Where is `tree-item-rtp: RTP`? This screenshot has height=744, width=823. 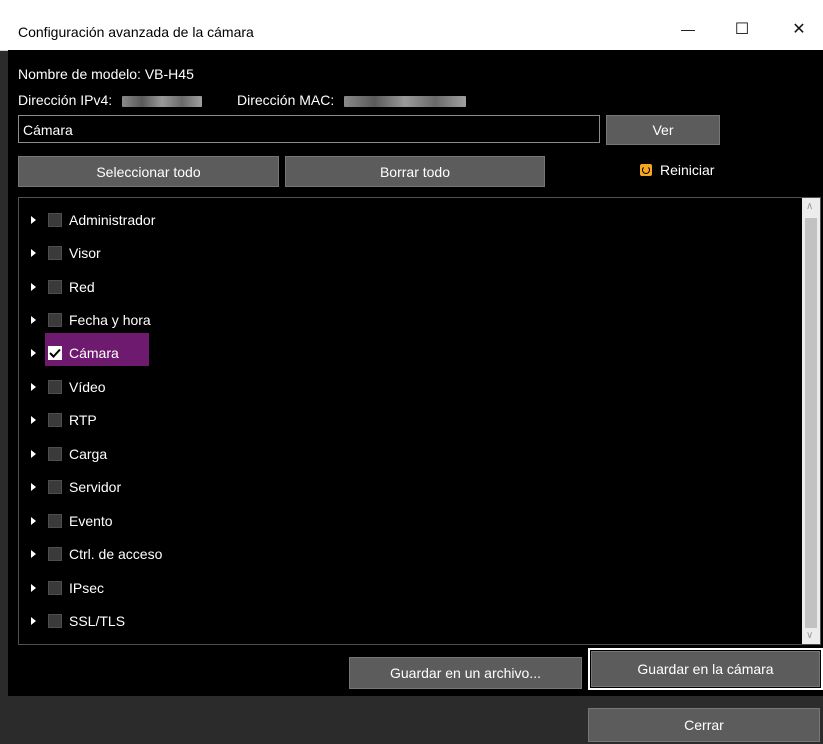
tree-item-rtp: RTP is located at coordinates (58, 420).